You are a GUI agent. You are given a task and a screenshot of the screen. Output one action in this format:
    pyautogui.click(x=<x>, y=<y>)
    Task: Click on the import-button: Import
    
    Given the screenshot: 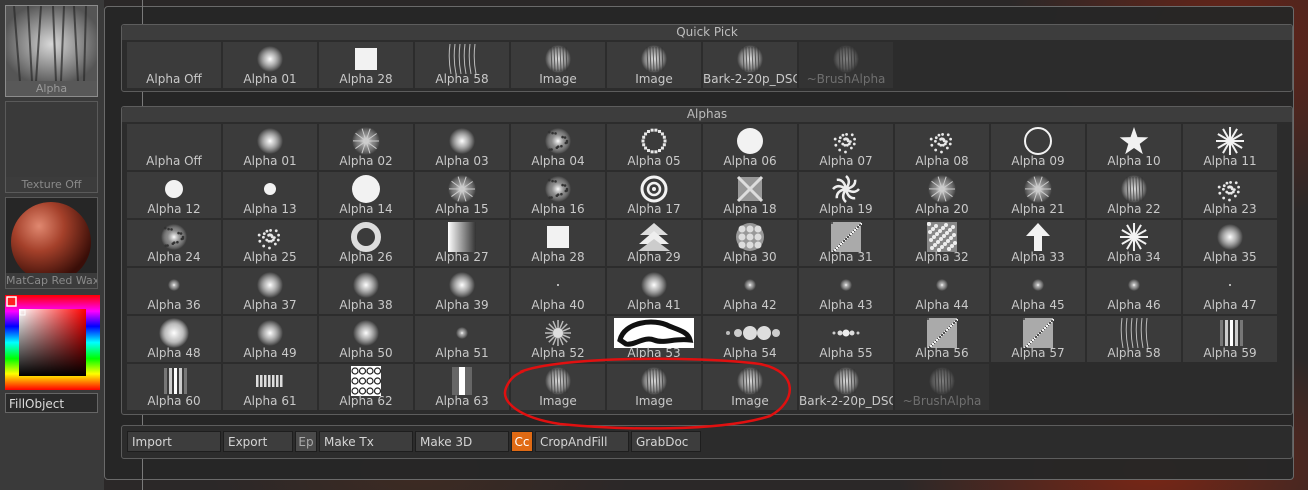 What is the action you would take?
    pyautogui.click(x=174, y=441)
    